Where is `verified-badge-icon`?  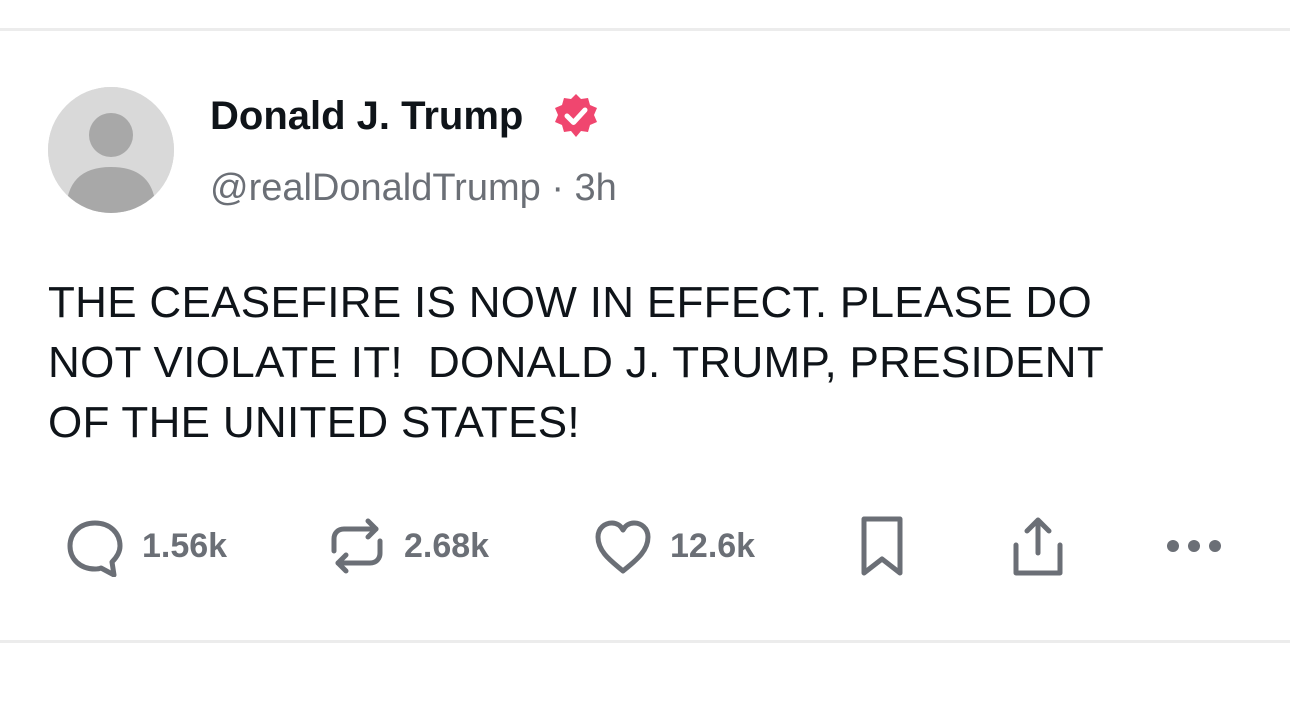 verified-badge-icon is located at coordinates (576, 116).